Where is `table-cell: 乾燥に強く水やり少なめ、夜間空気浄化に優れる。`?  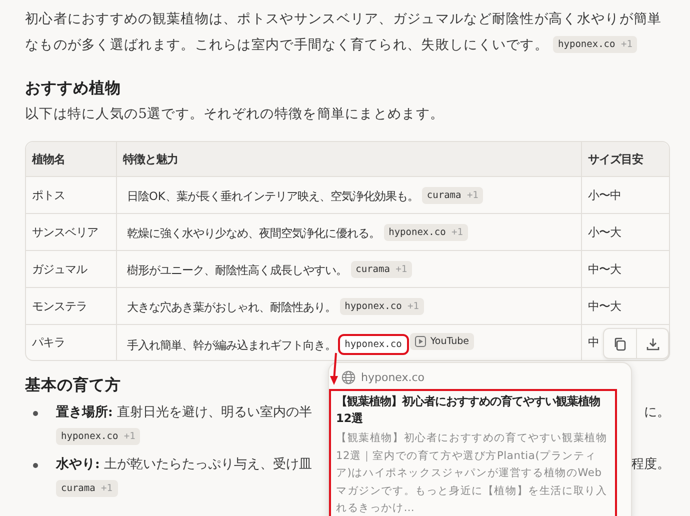
table-cell: 乾燥に強く水やり少なめ、夜間空気浄化に優れる。 is located at coordinates (253, 233).